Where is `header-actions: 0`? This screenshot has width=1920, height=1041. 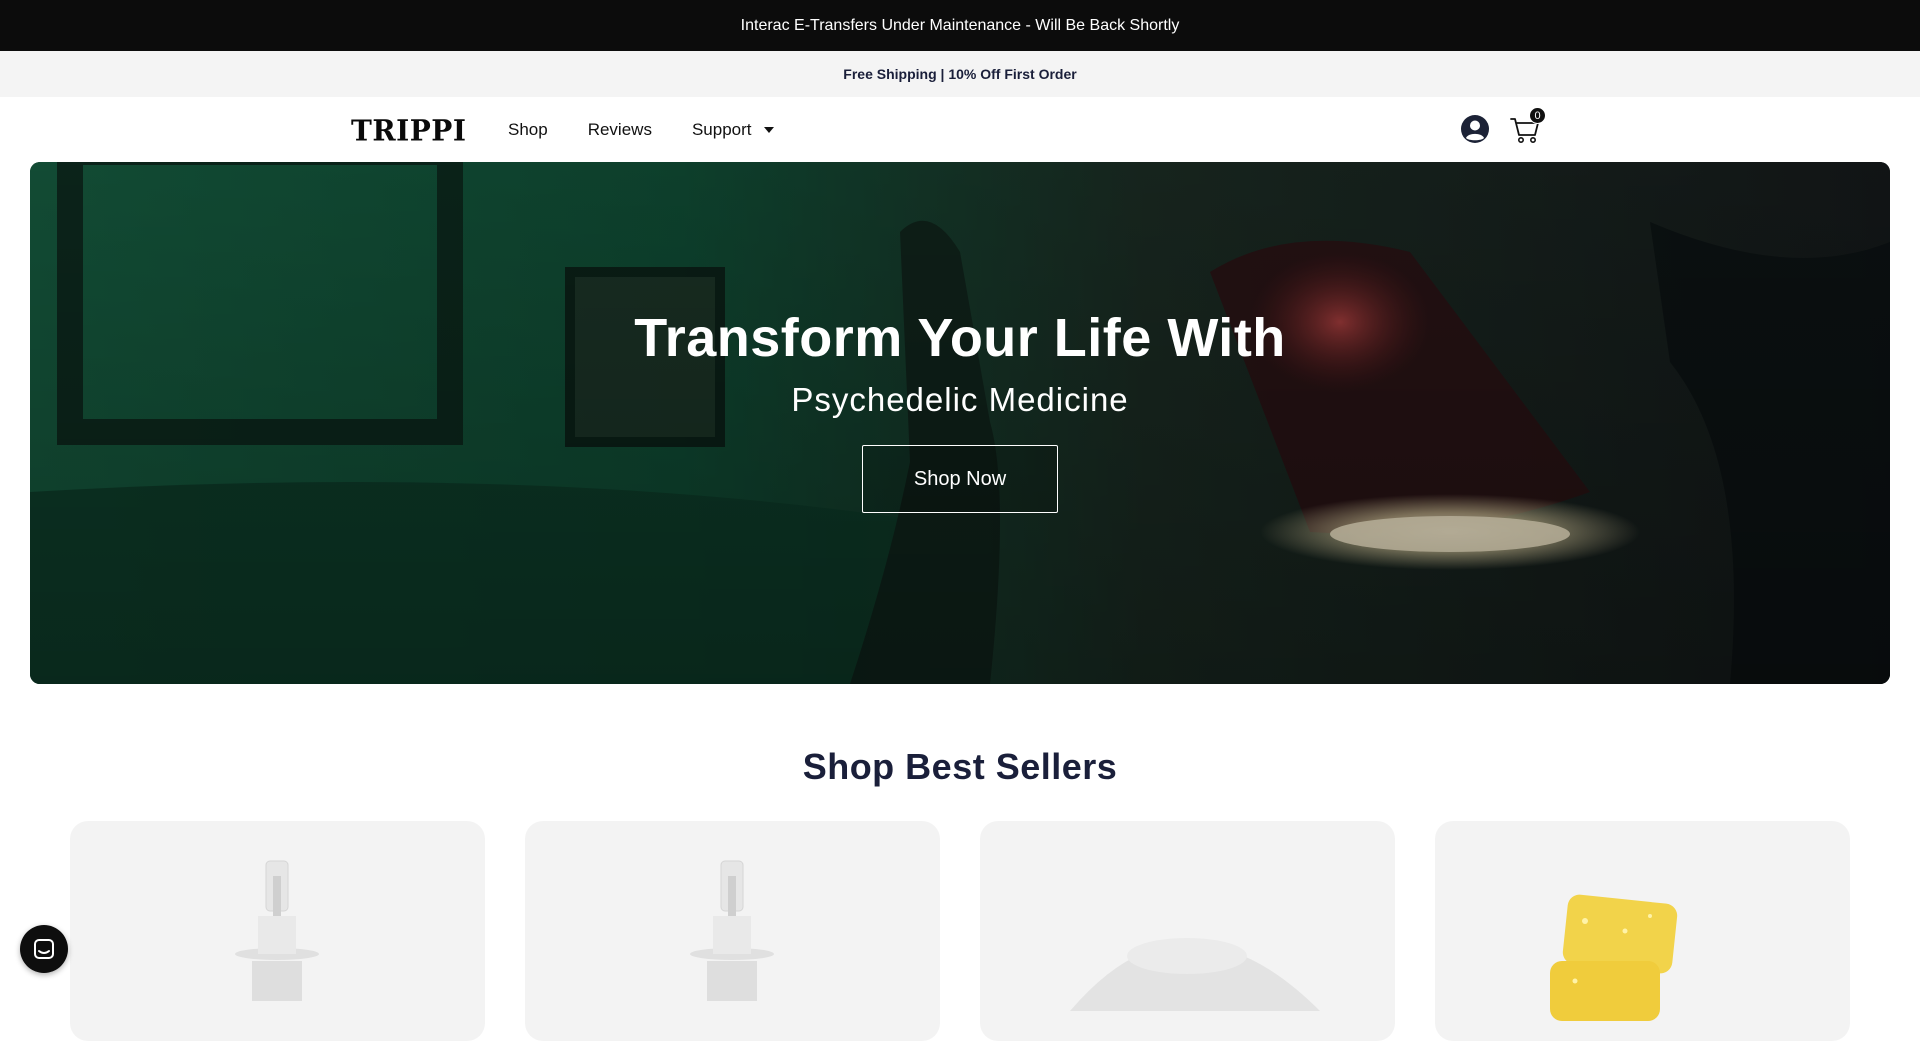 header-actions: 0 is located at coordinates (1503, 128).